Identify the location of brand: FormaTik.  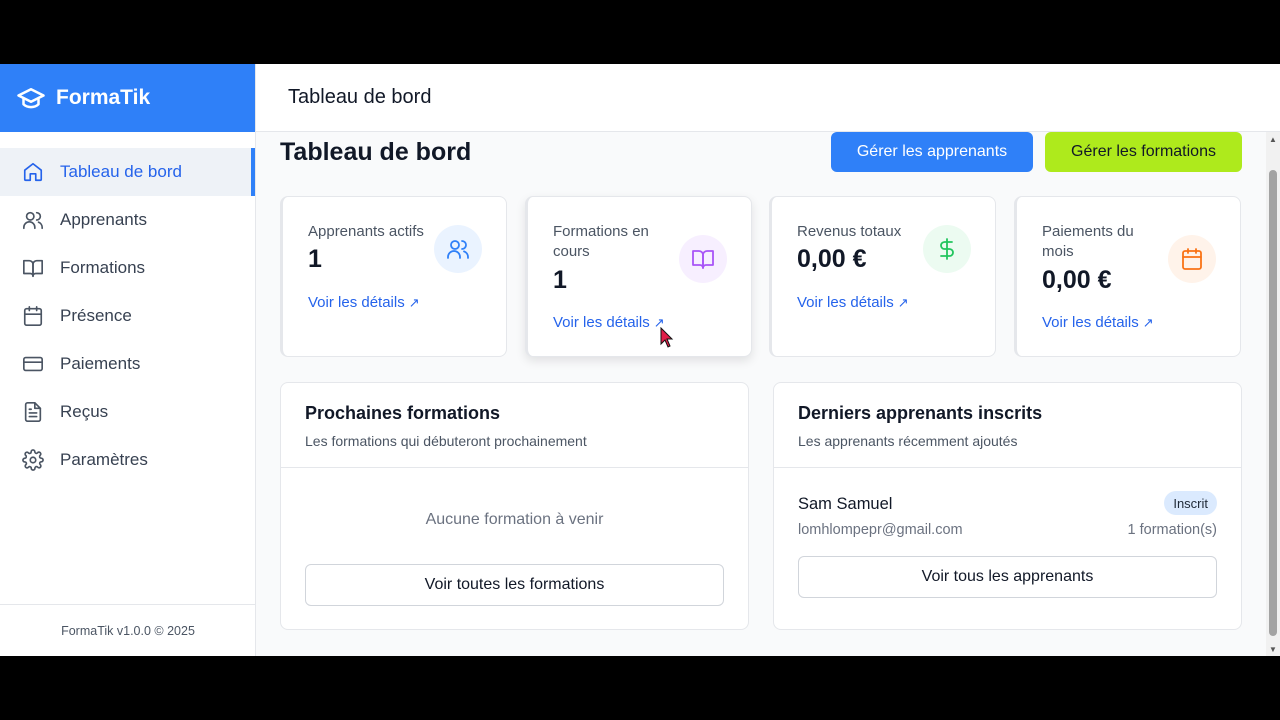
(127, 98).